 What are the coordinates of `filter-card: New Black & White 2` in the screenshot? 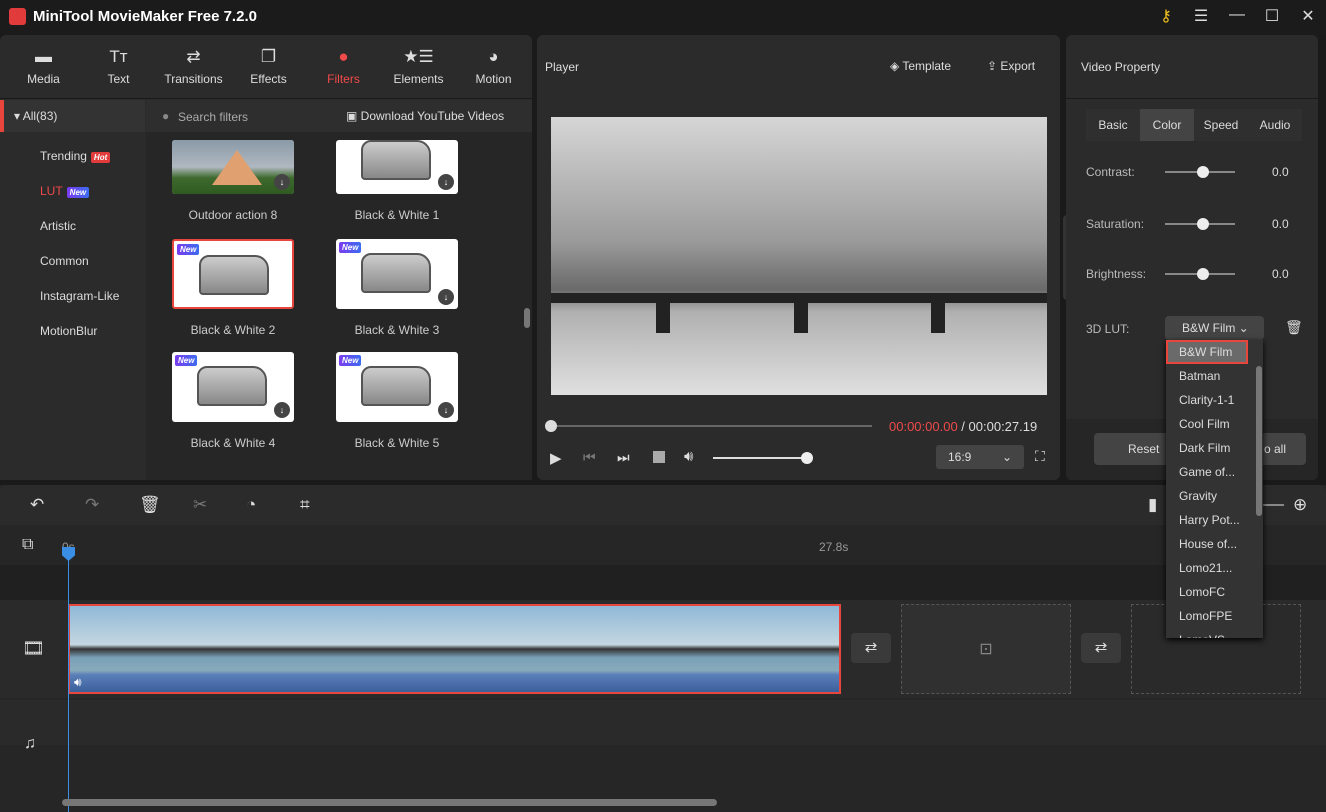 It's located at (233, 288).